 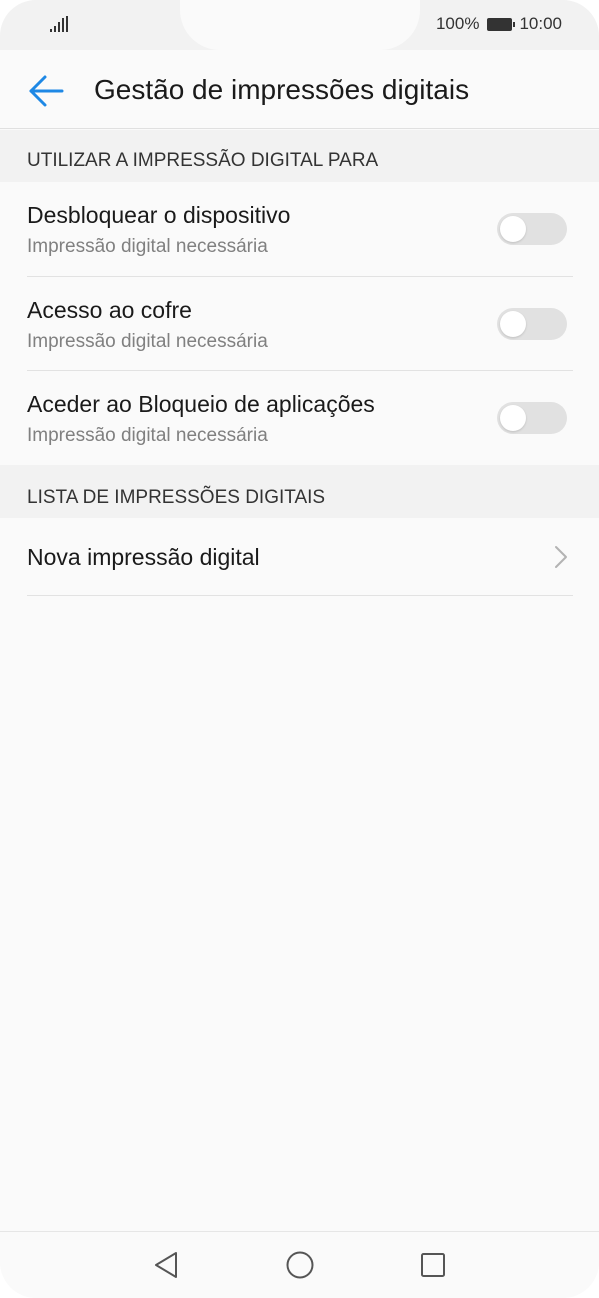 What do you see at coordinates (143, 557) in the screenshot?
I see `row-title: Nova impressão digital` at bounding box center [143, 557].